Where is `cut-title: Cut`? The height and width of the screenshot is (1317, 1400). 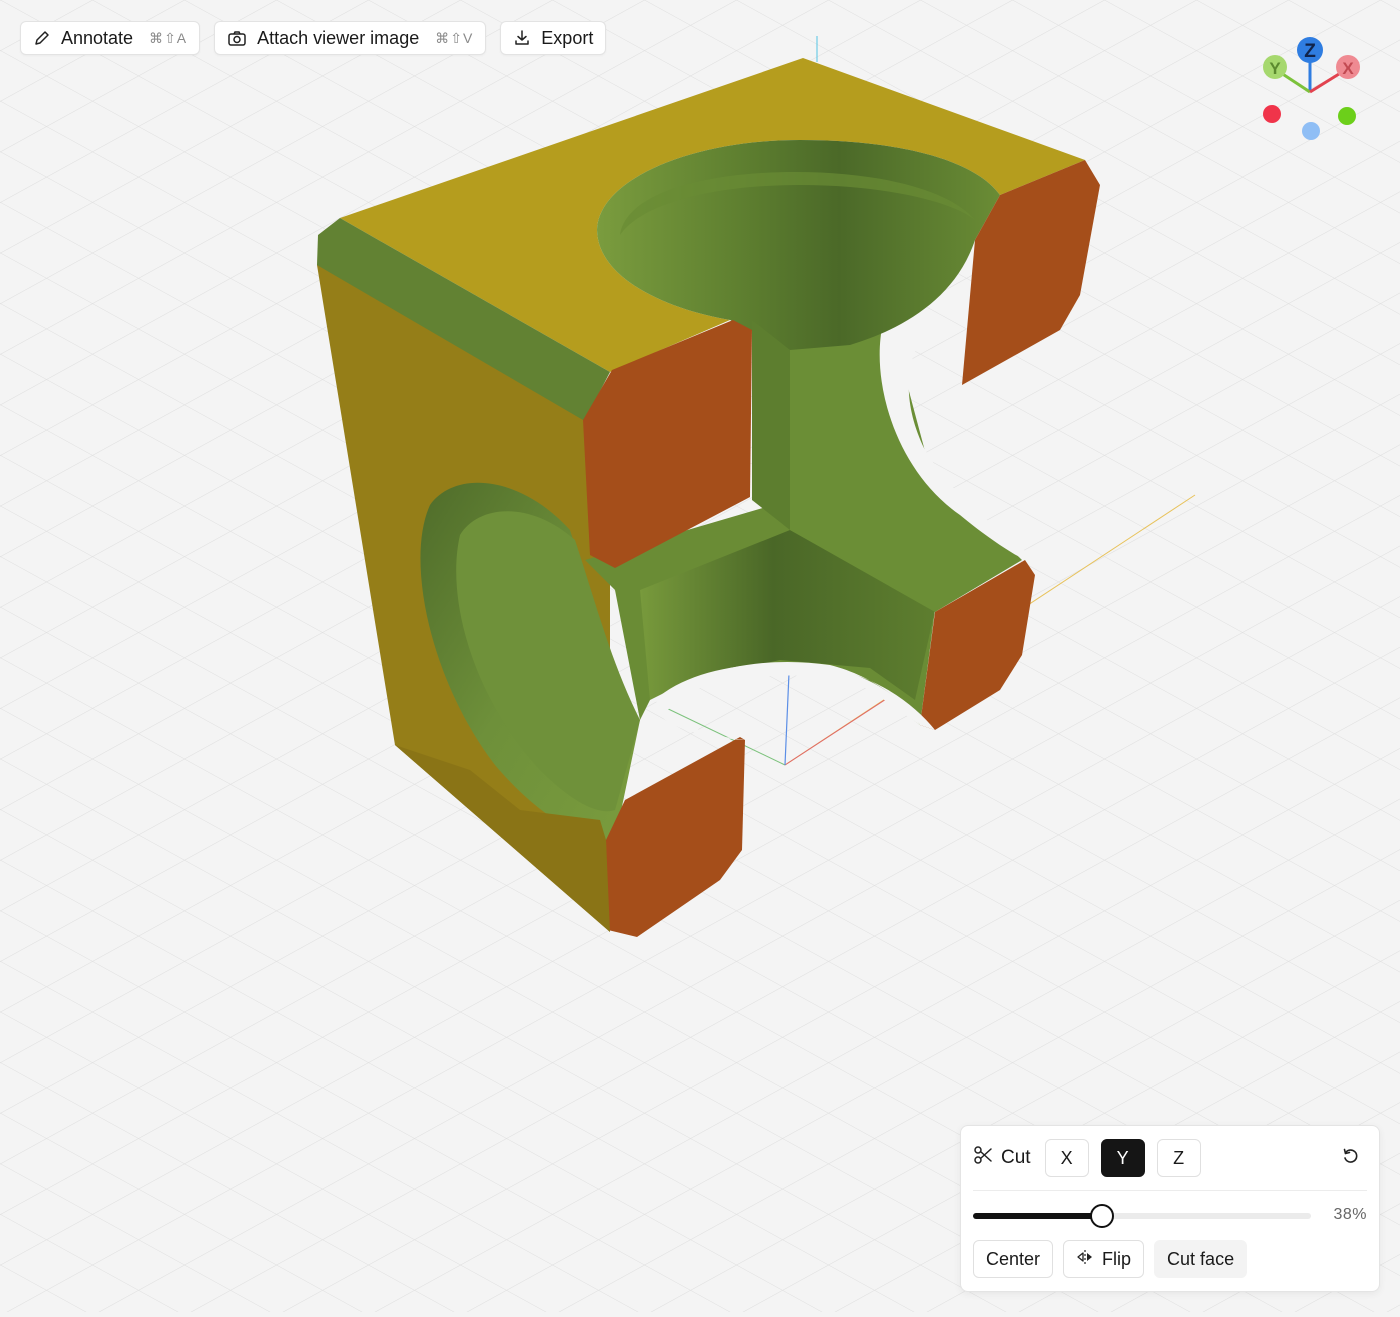 cut-title: Cut is located at coordinates (1002, 1158).